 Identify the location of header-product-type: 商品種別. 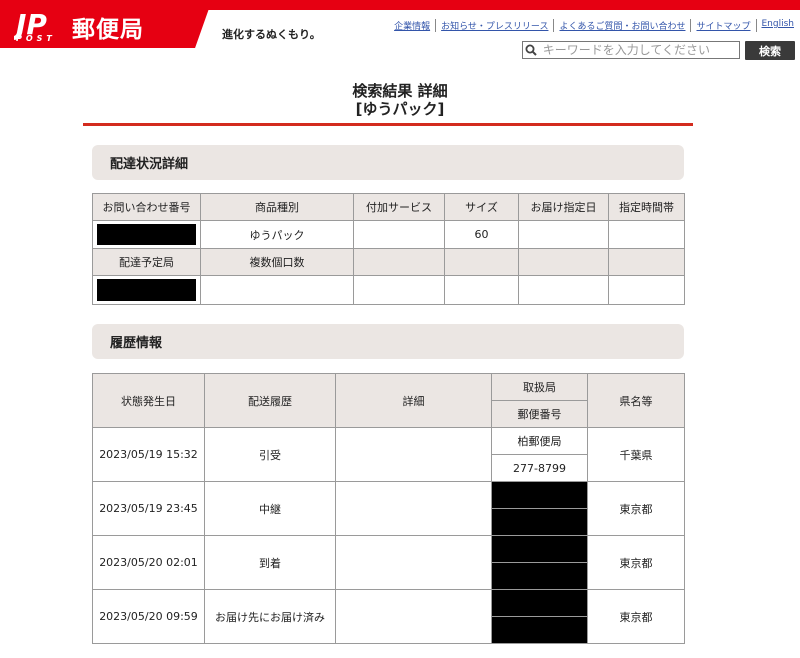
(277, 207).